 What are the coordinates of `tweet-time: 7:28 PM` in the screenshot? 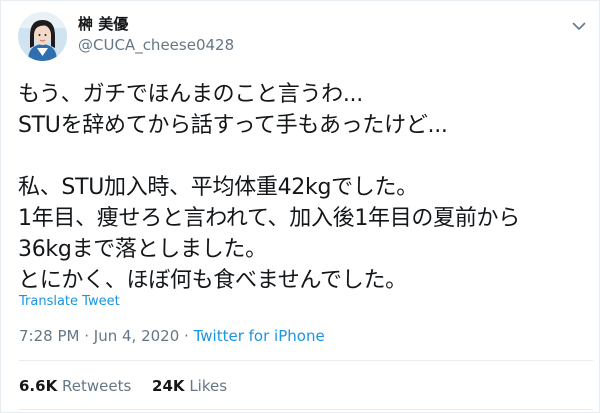 It's located at (49, 336).